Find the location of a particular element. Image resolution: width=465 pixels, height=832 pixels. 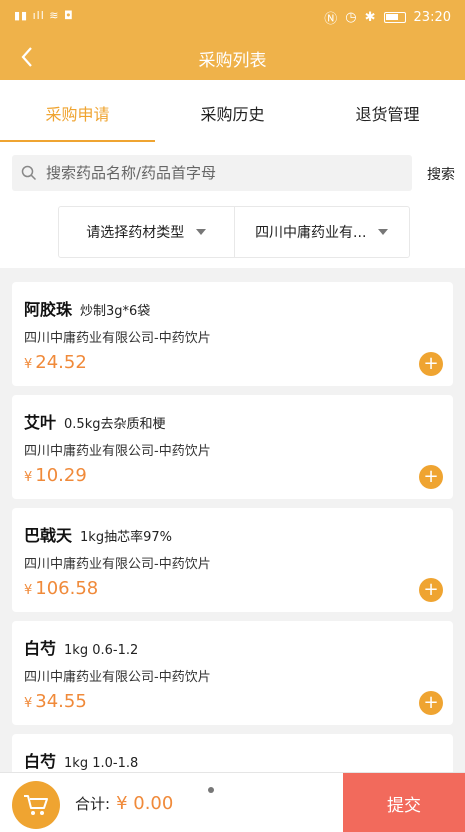

total-amount: ¥ 0.00 is located at coordinates (145, 803).